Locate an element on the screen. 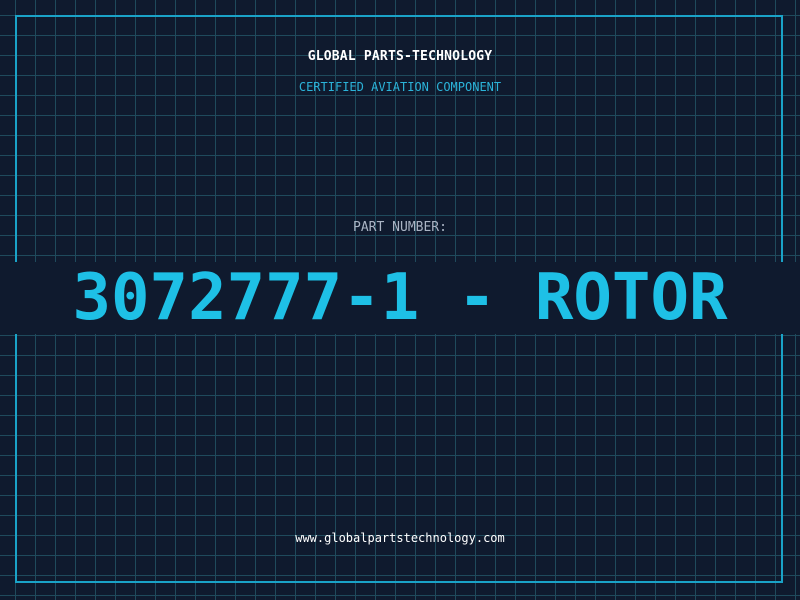 The height and width of the screenshot is (600, 800). part-number-label: PART NUMBER: is located at coordinates (400, 227).